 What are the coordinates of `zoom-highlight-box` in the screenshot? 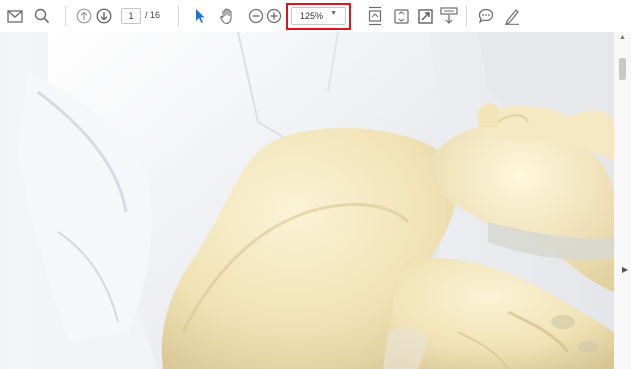 It's located at (318, 16).